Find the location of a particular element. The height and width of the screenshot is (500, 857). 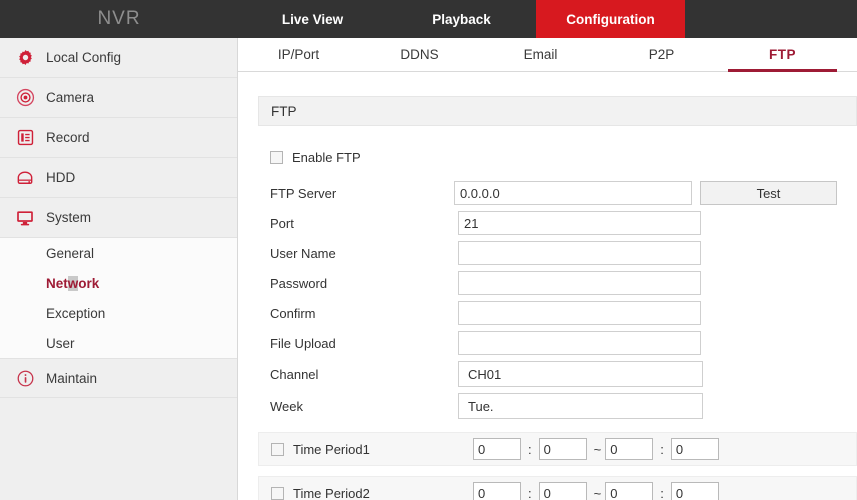

enable-ftp-checkbox is located at coordinates (276, 157).